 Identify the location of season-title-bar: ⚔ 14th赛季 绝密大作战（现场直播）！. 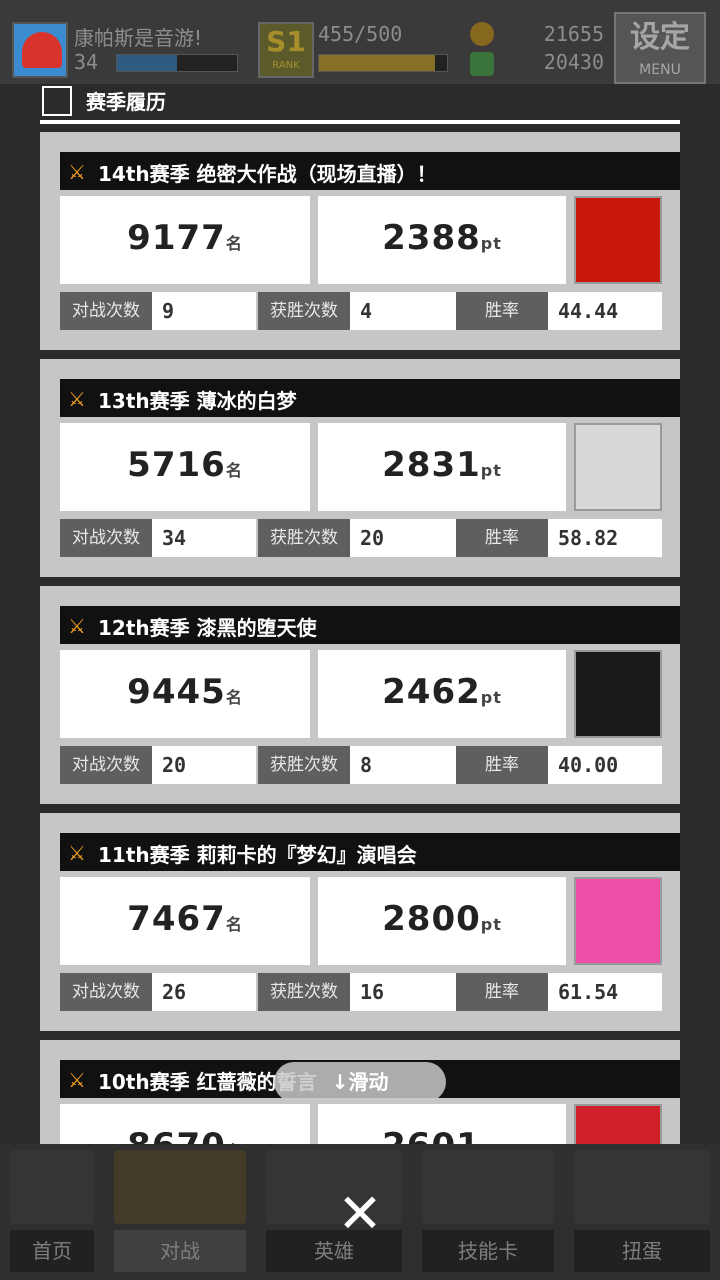
(370, 171).